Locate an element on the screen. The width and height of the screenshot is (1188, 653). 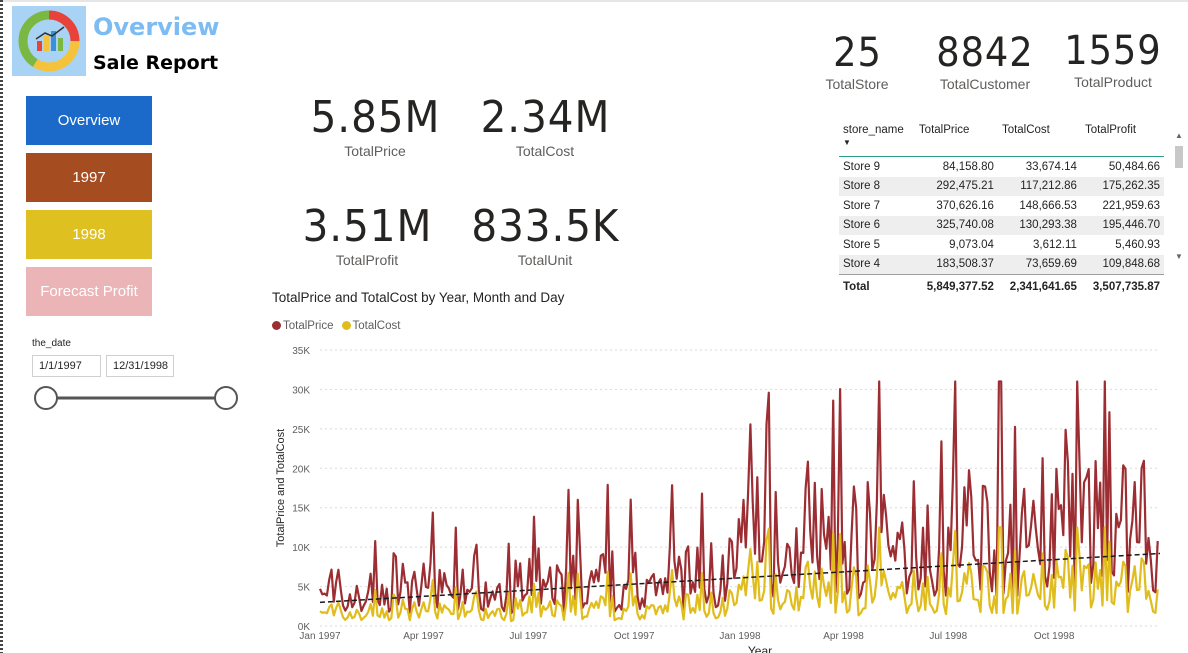
page-title: Overview is located at coordinates (156, 27).